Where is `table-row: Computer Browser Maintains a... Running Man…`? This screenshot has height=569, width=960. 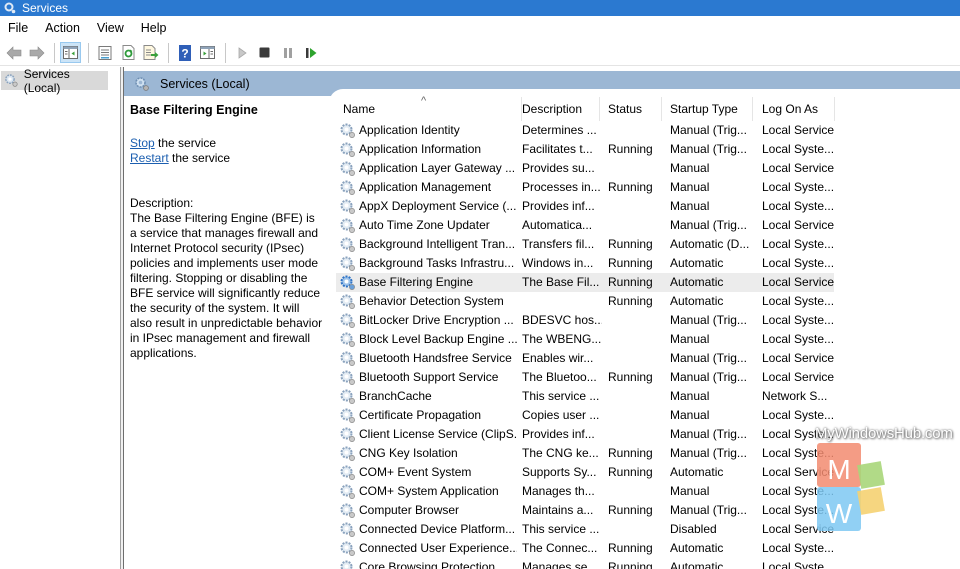 table-row: Computer Browser Maintains a... Running Man… is located at coordinates (644, 510).